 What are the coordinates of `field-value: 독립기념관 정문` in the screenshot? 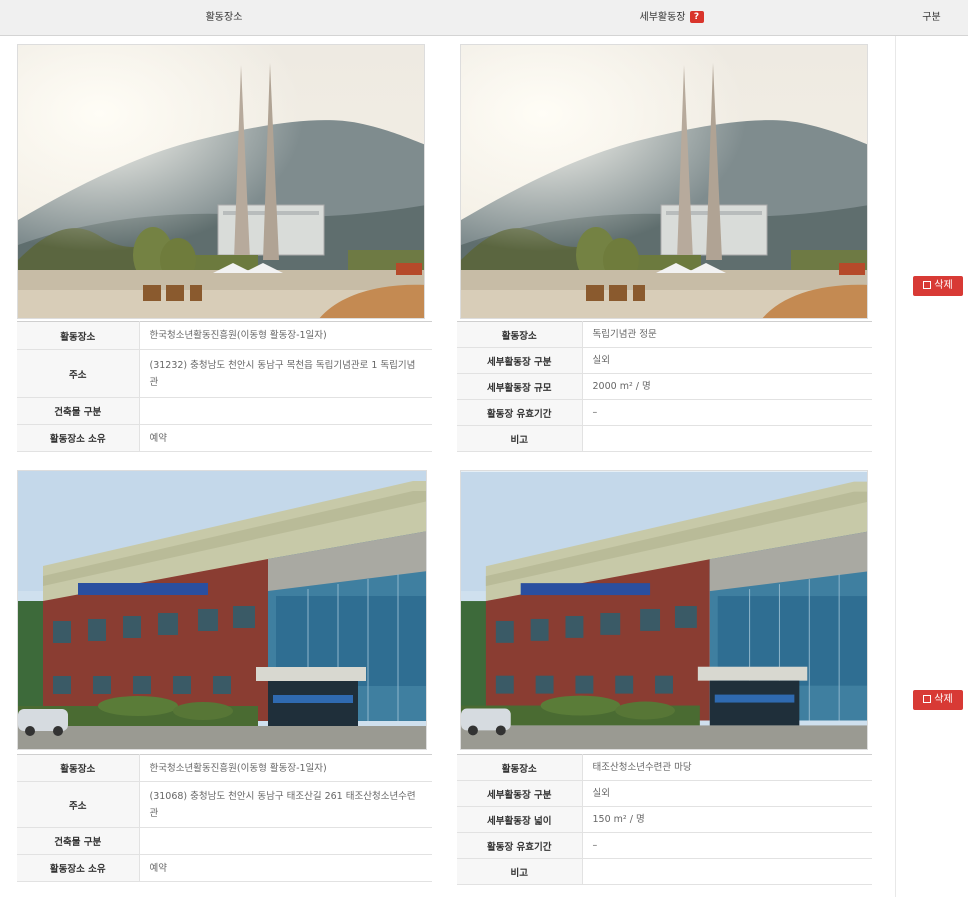 It's located at (727, 334).